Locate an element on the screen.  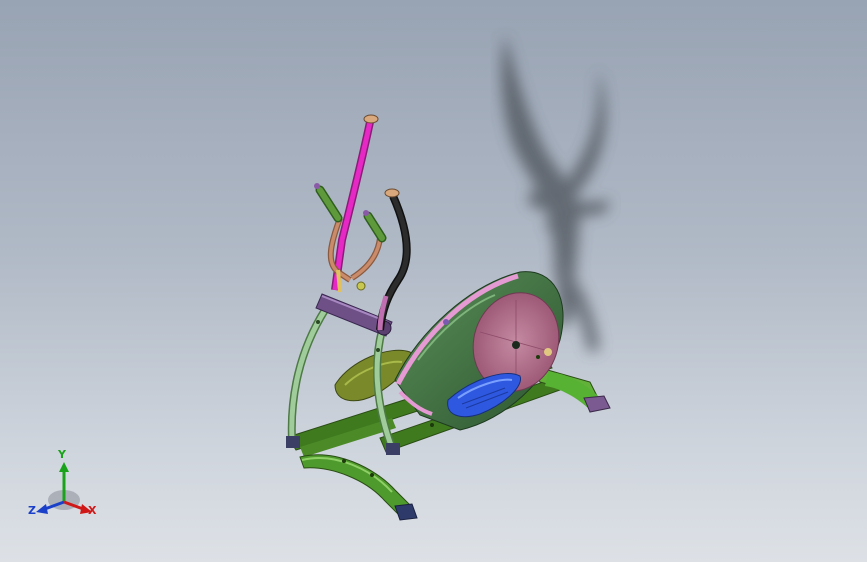
right-handle-bar is located at coordinates (393, 259).